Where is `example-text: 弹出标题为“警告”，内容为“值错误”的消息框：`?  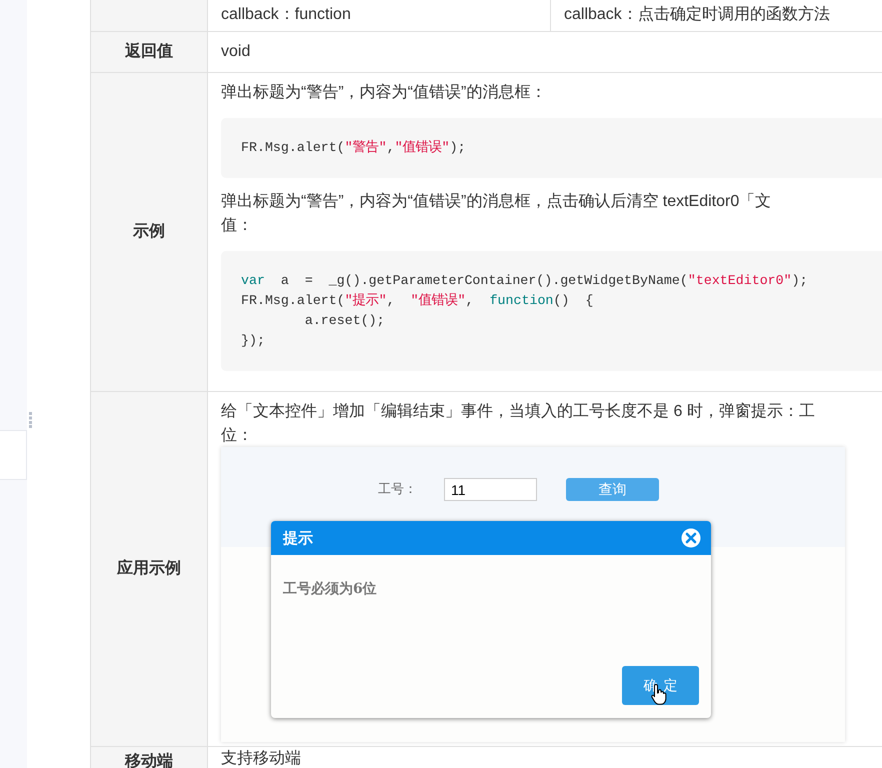 example-text: 弹出标题为“警告”，内容为“值错误”的消息框： is located at coordinates (384, 92).